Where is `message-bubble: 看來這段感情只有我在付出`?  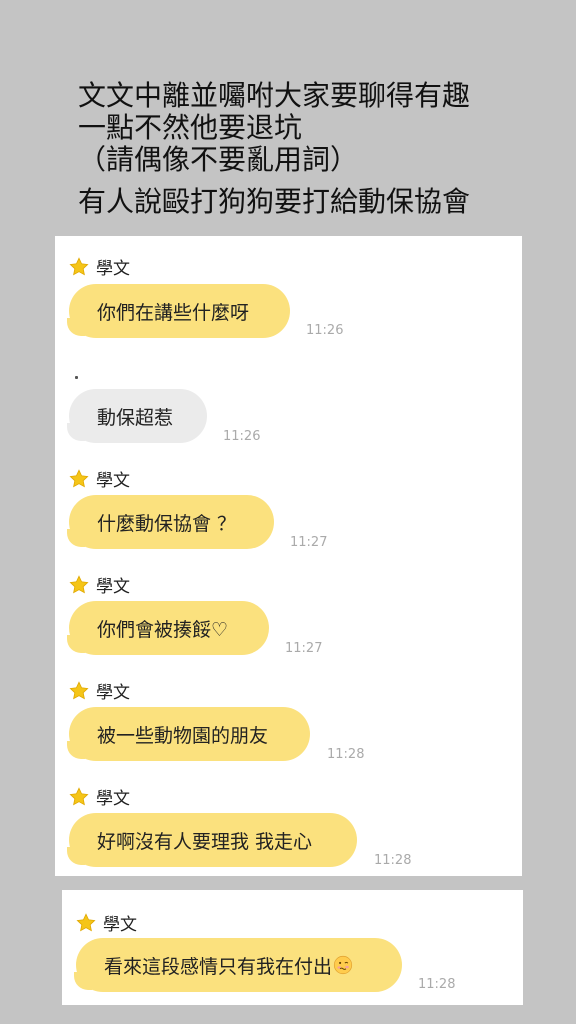
message-bubble: 看來這段感情只有我在付出 is located at coordinates (238, 965).